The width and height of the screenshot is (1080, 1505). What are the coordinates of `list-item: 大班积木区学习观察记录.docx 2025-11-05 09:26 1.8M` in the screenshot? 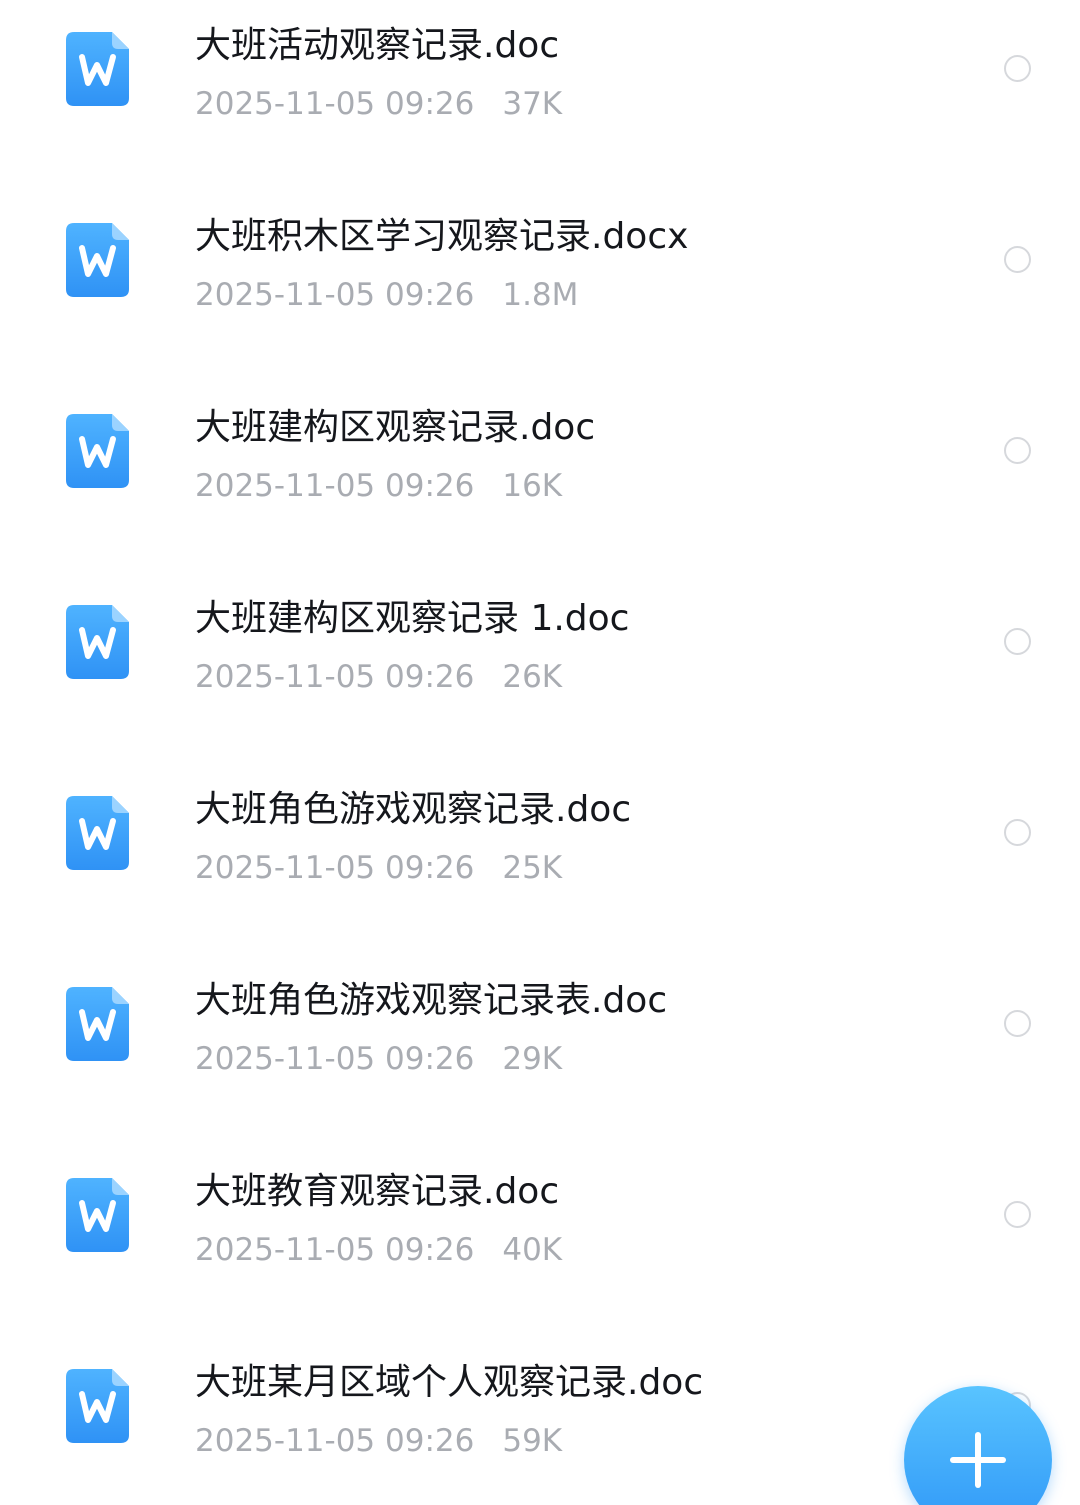 It's located at (540, 286).